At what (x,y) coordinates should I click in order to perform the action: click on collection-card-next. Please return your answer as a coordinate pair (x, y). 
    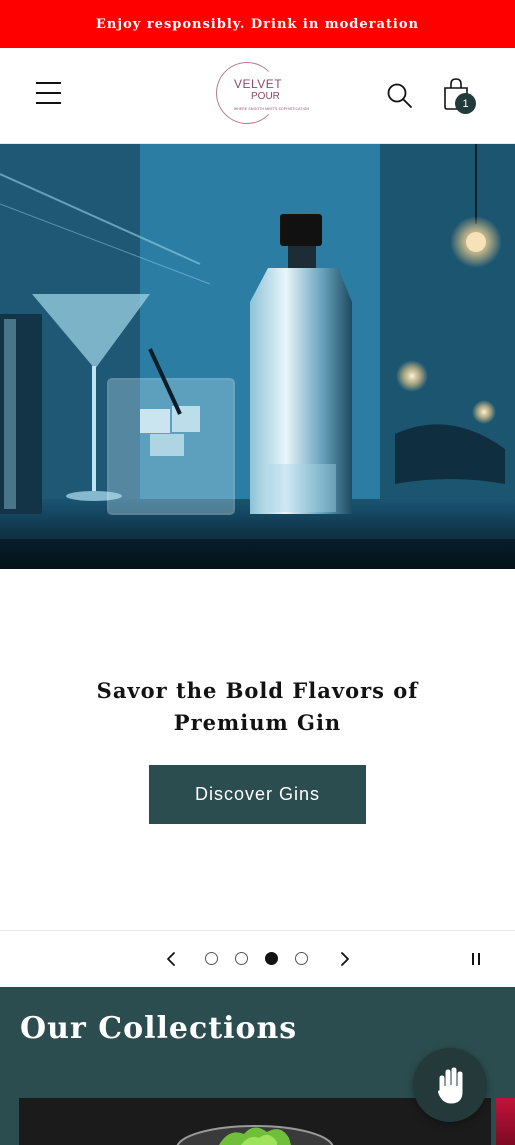
    Looking at the image, I should click on (505, 1121).